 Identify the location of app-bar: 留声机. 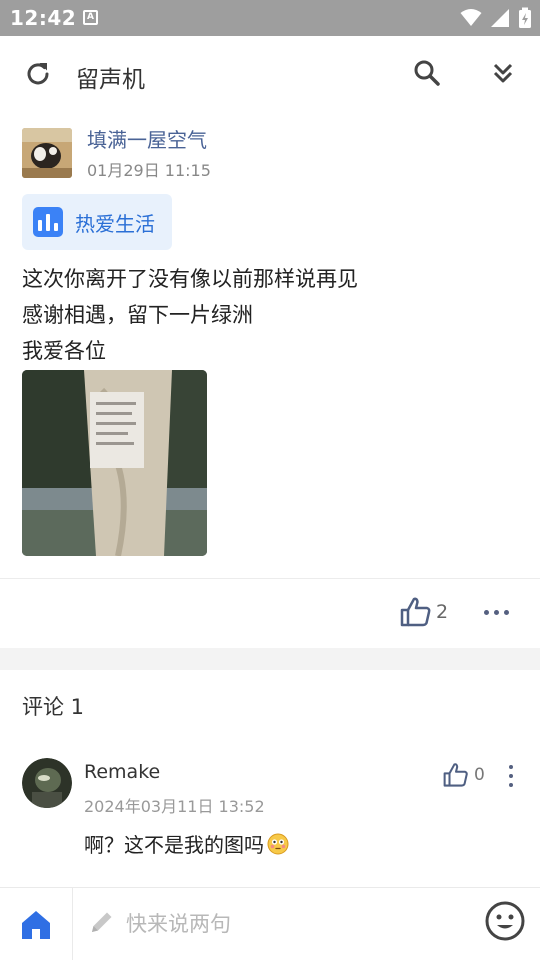
(270, 74).